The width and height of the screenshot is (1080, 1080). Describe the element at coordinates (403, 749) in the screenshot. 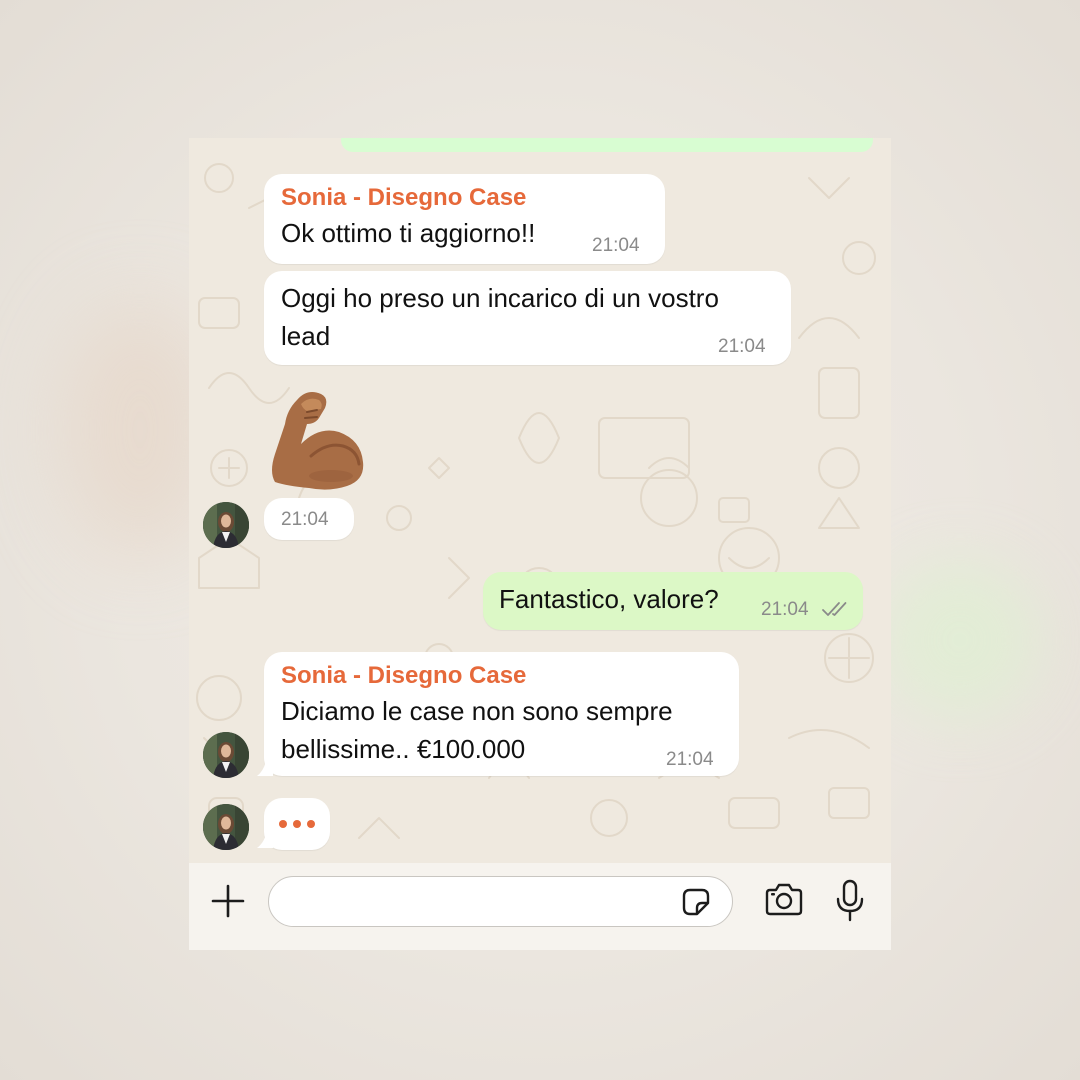

I see `message-text-line2: bellissime.. €100.000` at that location.